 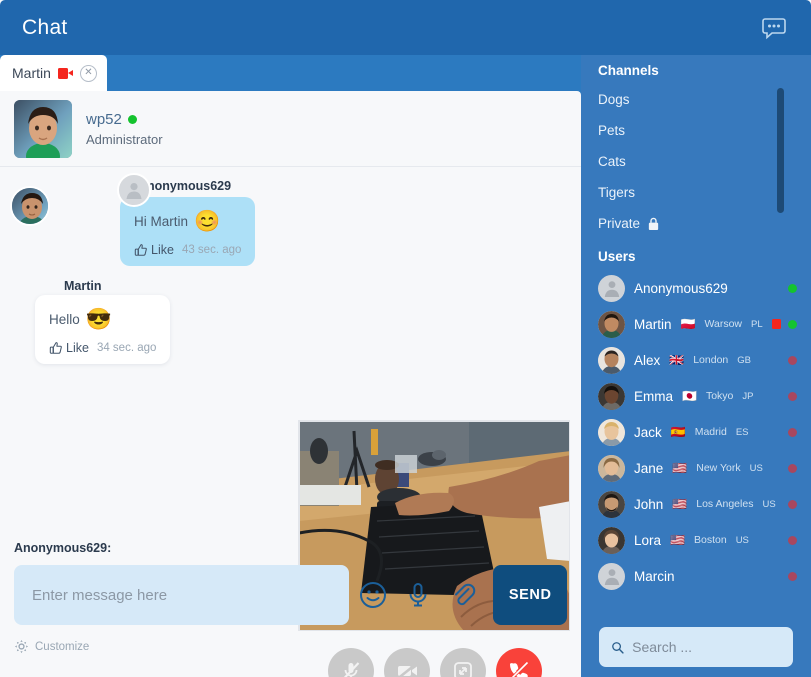 I want to click on user-city: Tokyo, so click(x=719, y=396).